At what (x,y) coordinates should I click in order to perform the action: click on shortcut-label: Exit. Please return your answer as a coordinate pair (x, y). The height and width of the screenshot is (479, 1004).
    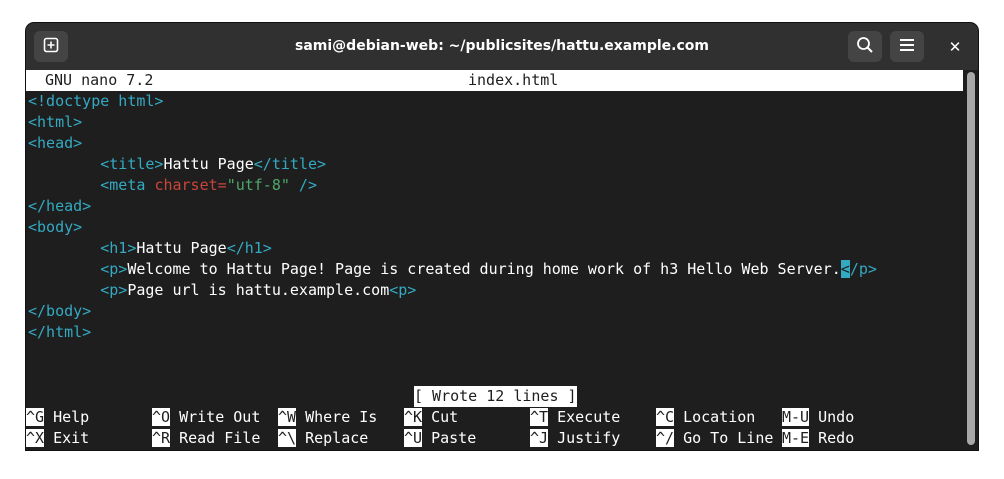
    Looking at the image, I should click on (71, 438).